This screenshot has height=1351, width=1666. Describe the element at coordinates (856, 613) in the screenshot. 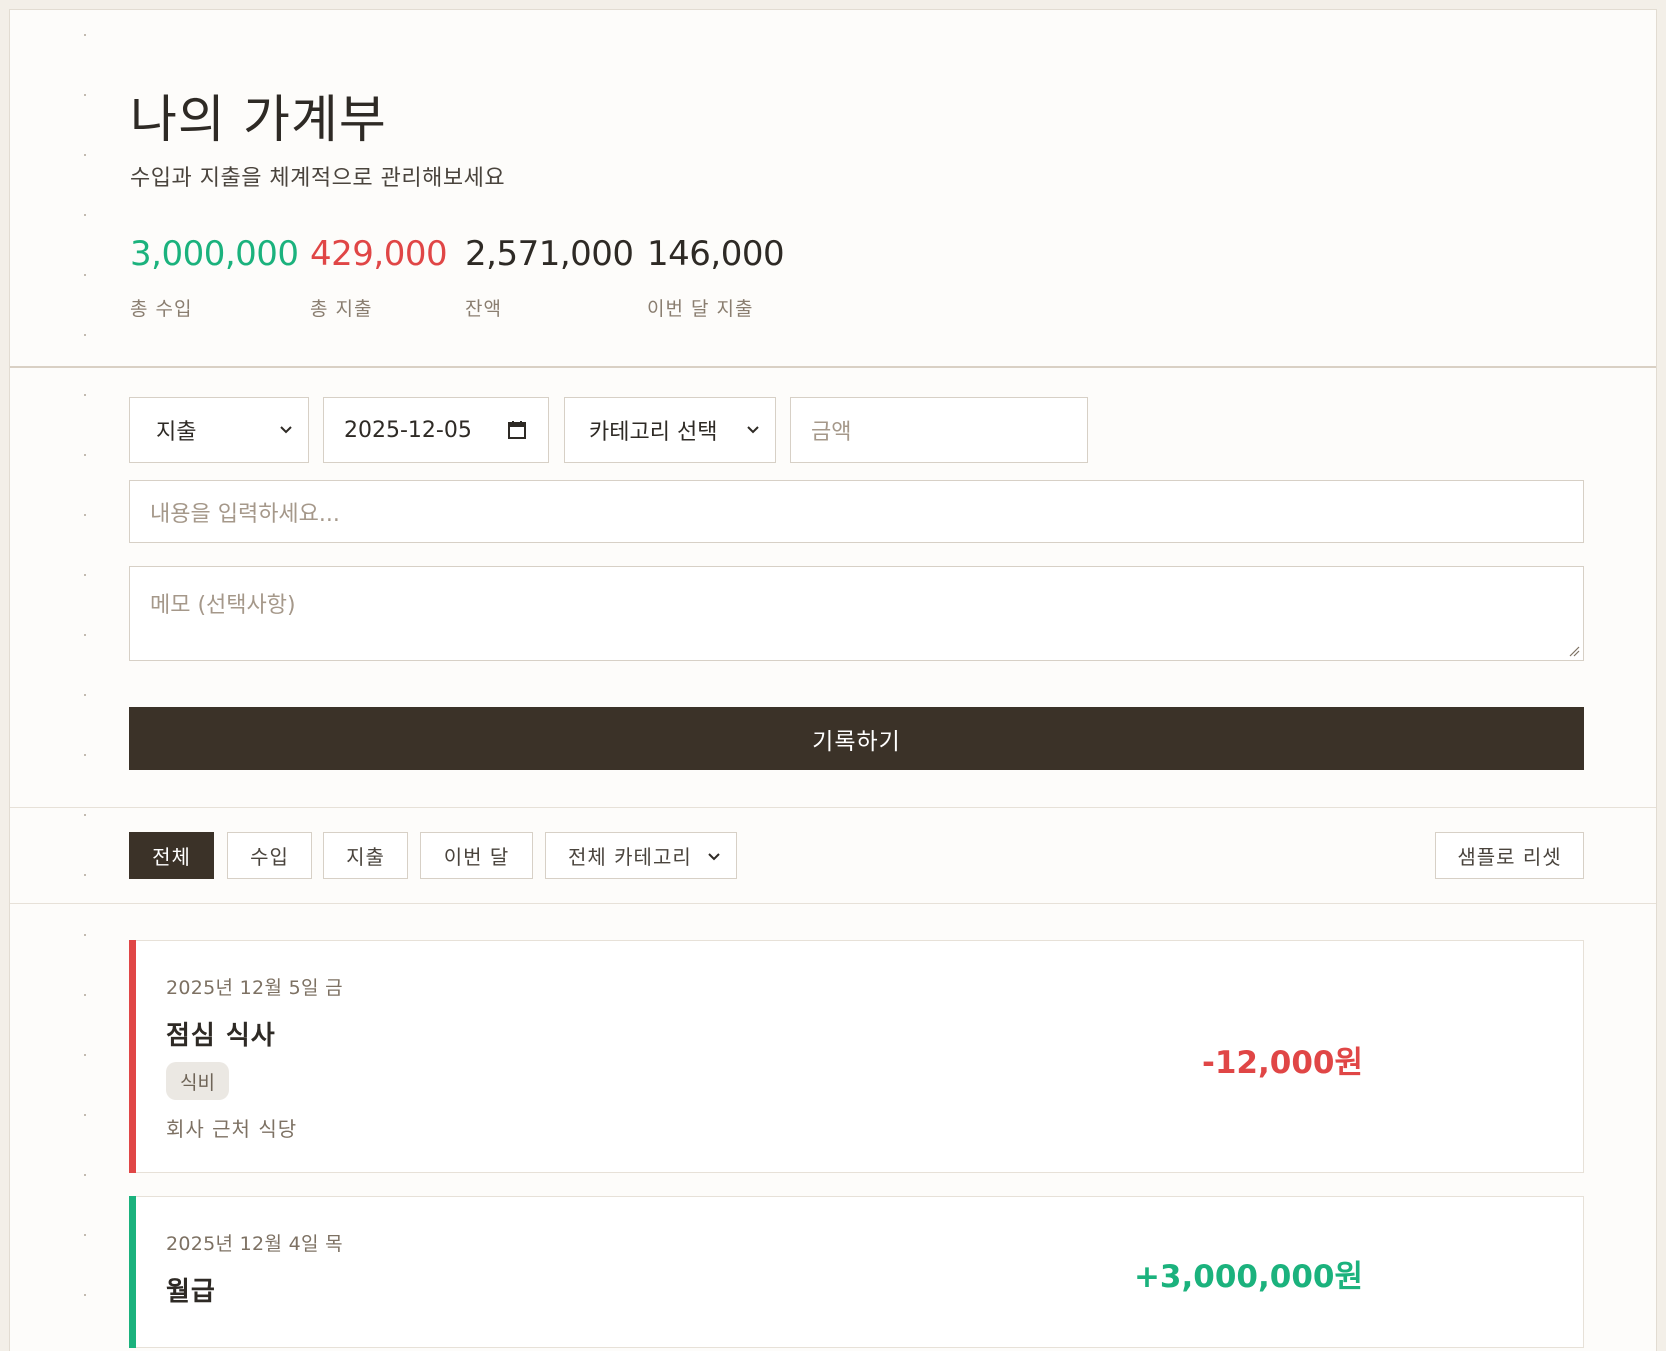

I see `memo-textarea: 메모 (선택사항)` at that location.